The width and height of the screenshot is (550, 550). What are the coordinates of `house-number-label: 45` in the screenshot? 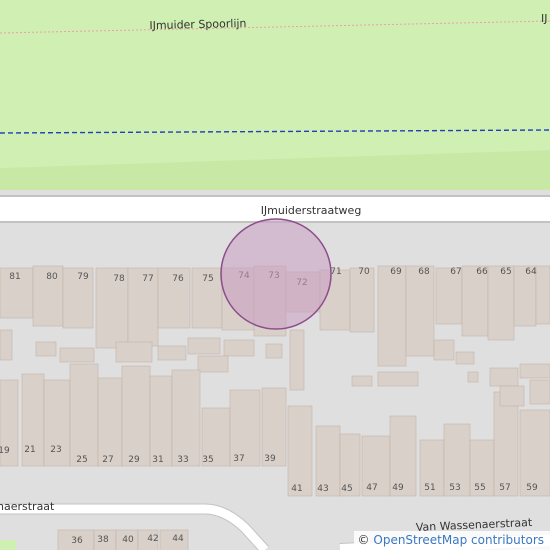 It's located at (346, 489).